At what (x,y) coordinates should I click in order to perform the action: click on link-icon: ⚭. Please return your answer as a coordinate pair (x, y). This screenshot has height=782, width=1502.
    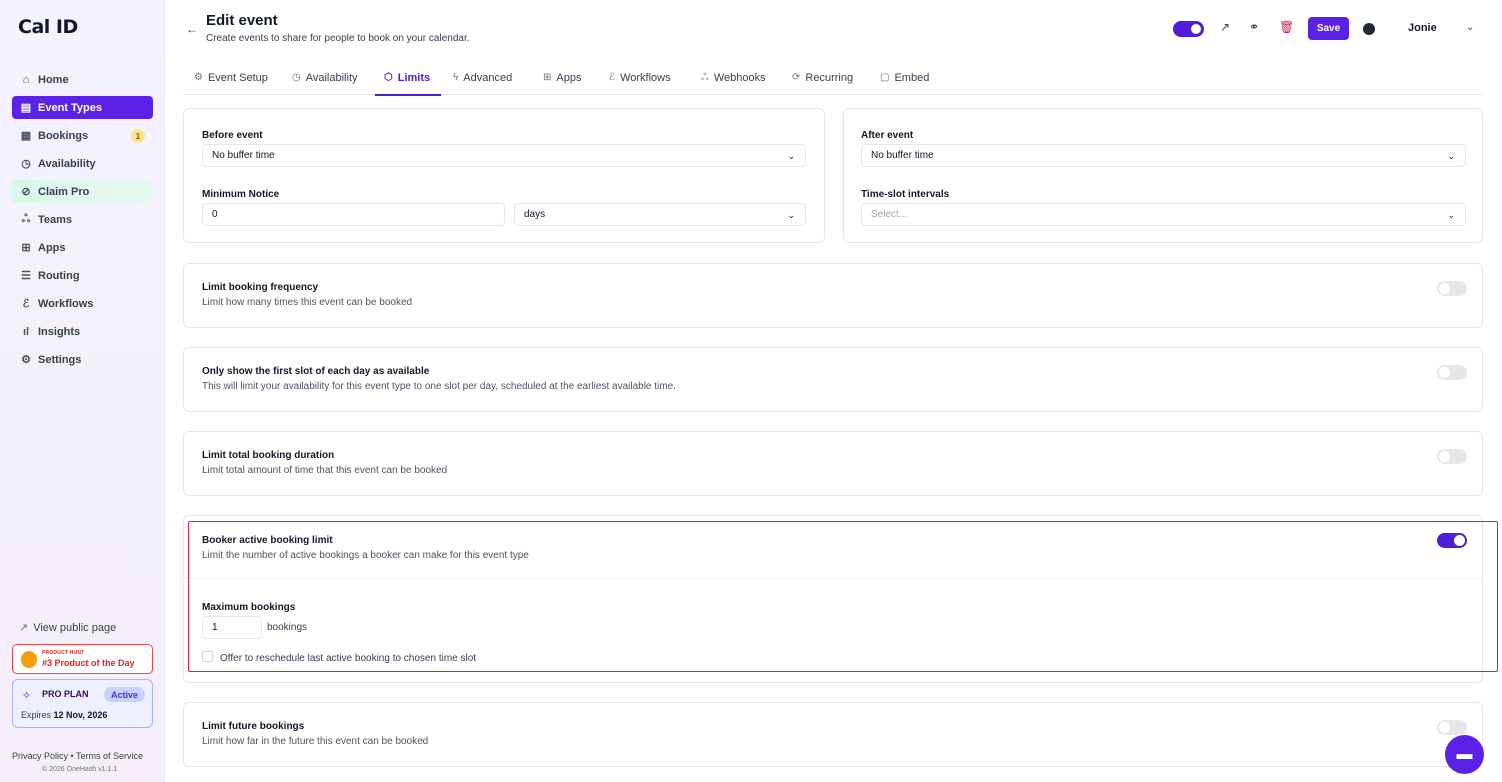
    Looking at the image, I should click on (1254, 27).